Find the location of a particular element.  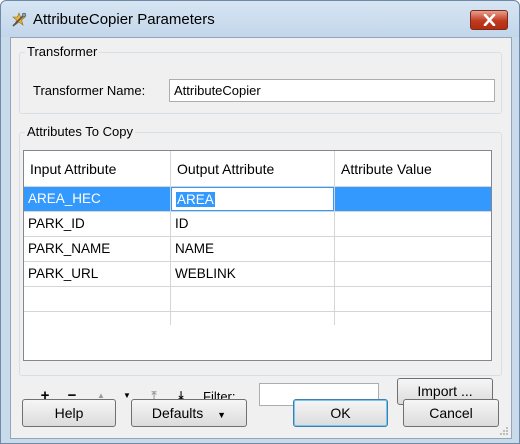

transformer-name-field: AttributeCopier is located at coordinates (332, 90).